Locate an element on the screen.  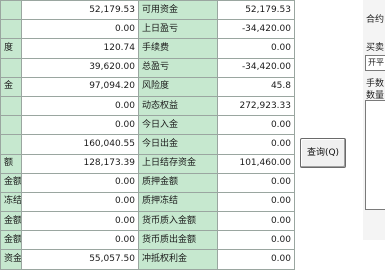
row-value: 55,057.50 is located at coordinates (80, 259).